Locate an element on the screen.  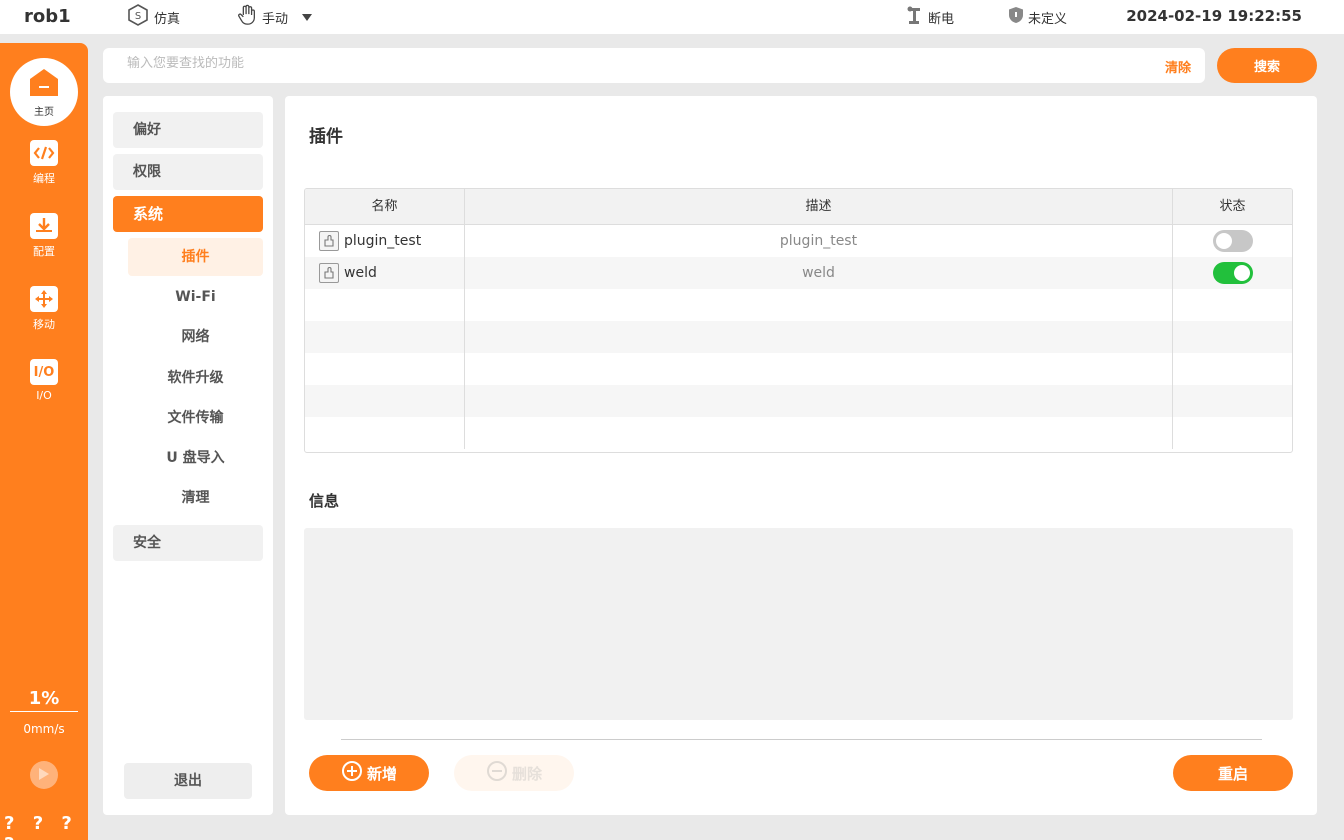
menu-wifi: Wi-Fi is located at coordinates (195, 297).